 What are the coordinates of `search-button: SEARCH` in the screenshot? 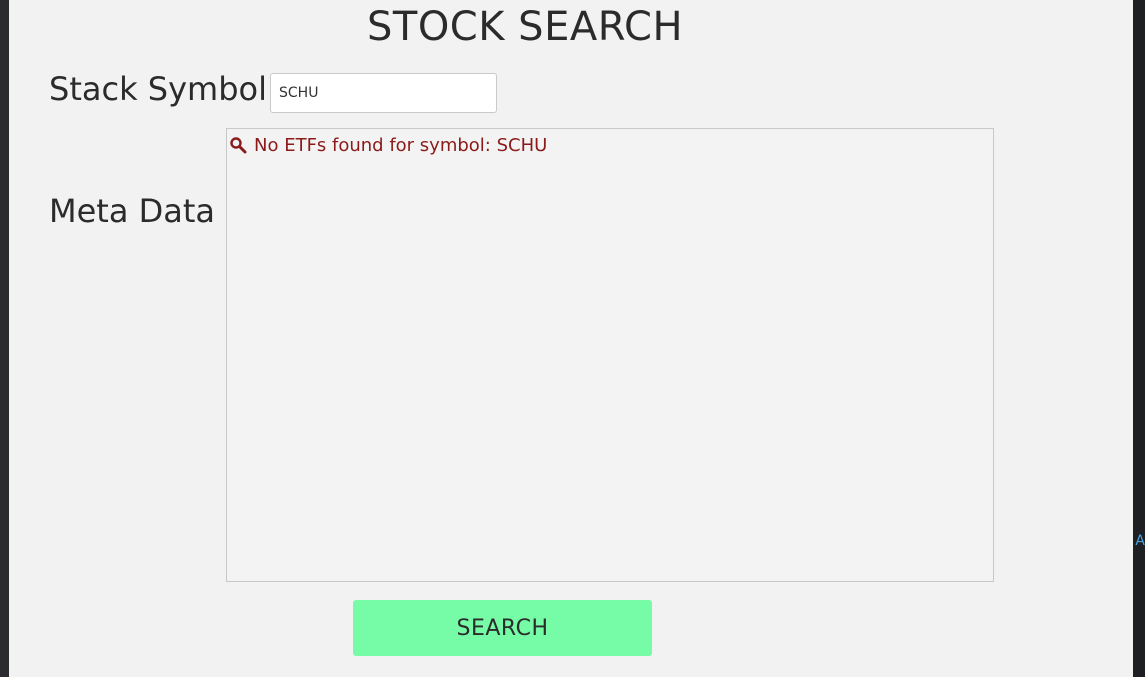 It's located at (502, 628).